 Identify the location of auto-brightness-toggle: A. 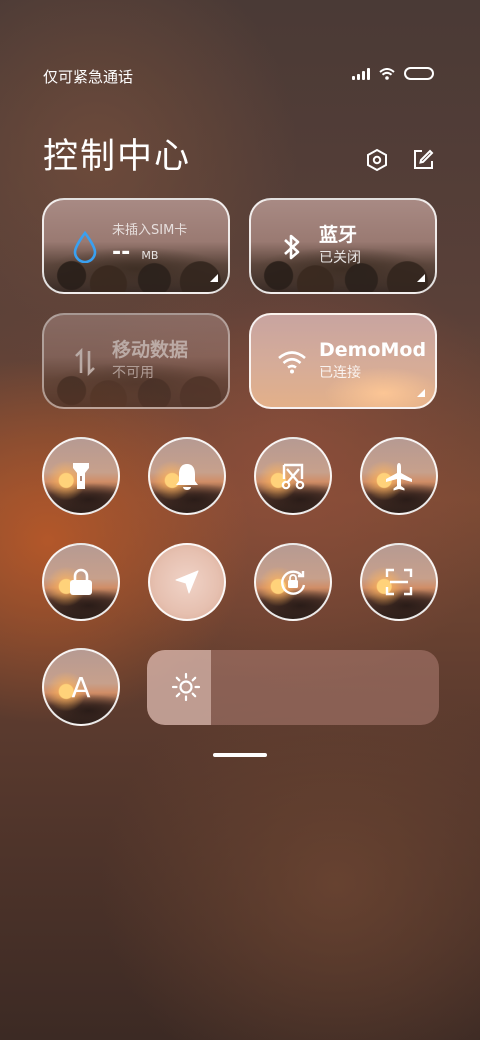
(81, 687).